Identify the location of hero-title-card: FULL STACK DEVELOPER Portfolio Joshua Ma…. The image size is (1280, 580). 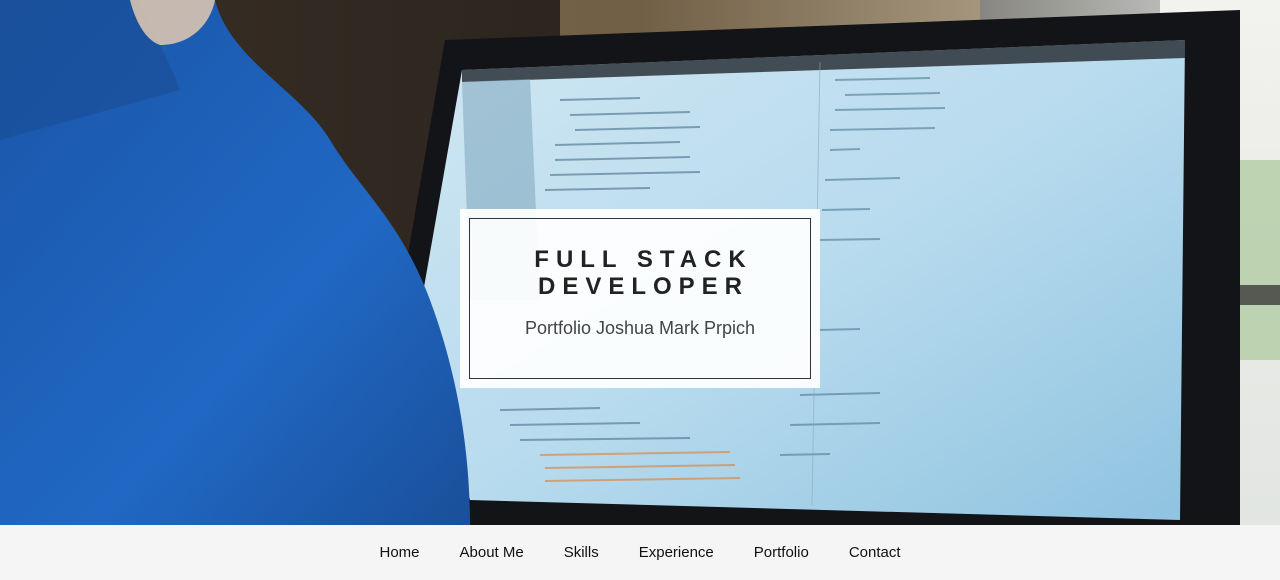
(640, 298).